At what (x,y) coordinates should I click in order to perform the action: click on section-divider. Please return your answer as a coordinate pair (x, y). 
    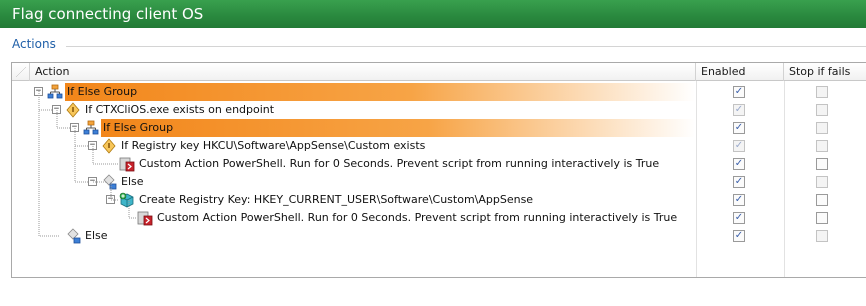
    Looking at the image, I should click on (466, 46).